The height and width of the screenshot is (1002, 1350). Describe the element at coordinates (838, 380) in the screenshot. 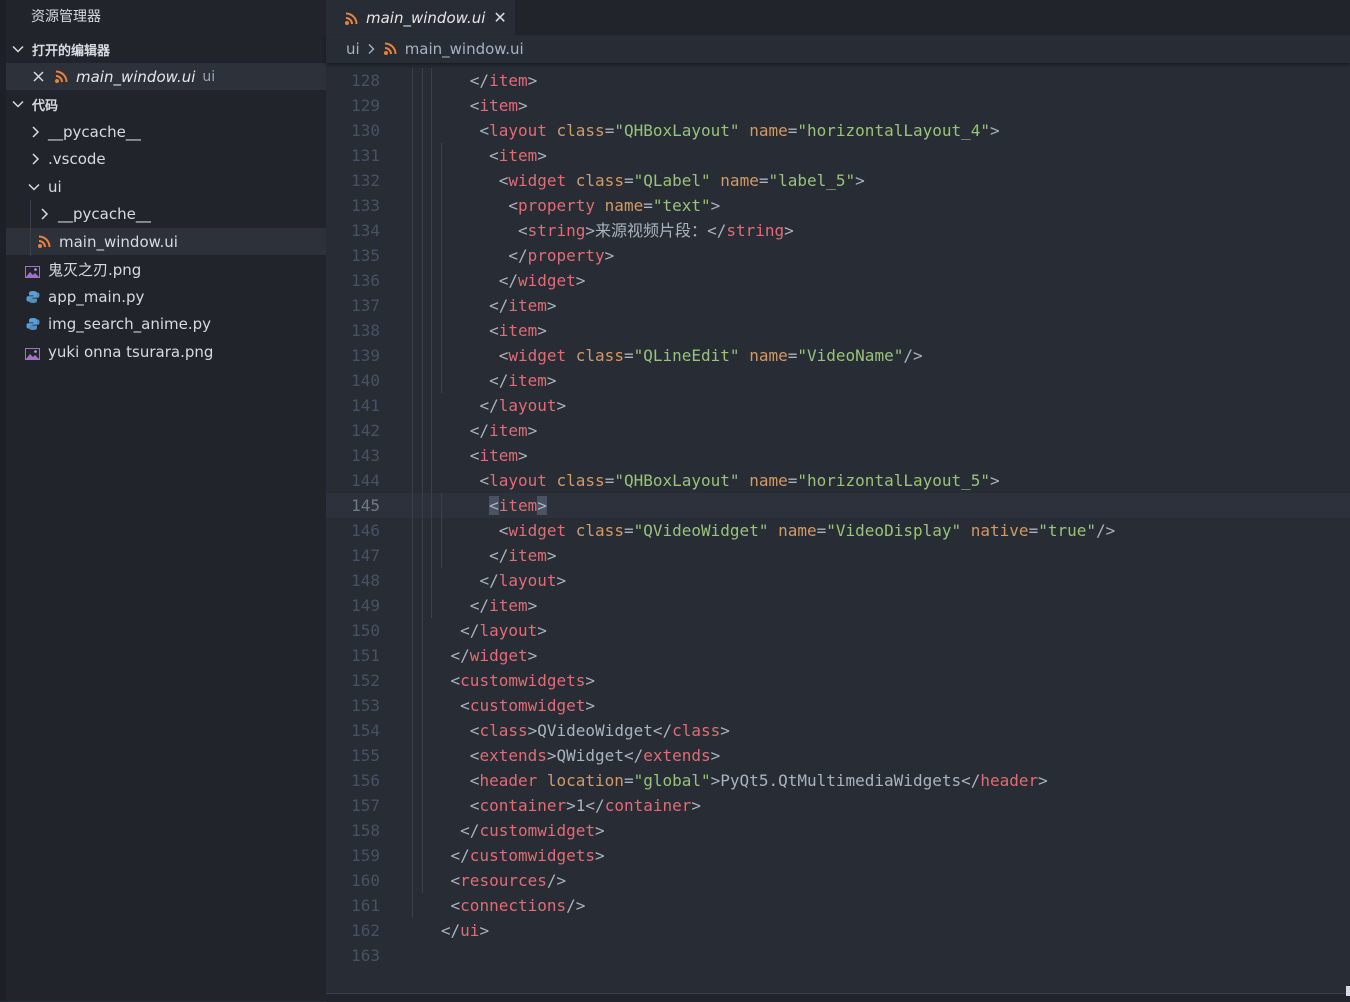

I see `code-line: 140 </item>` at that location.